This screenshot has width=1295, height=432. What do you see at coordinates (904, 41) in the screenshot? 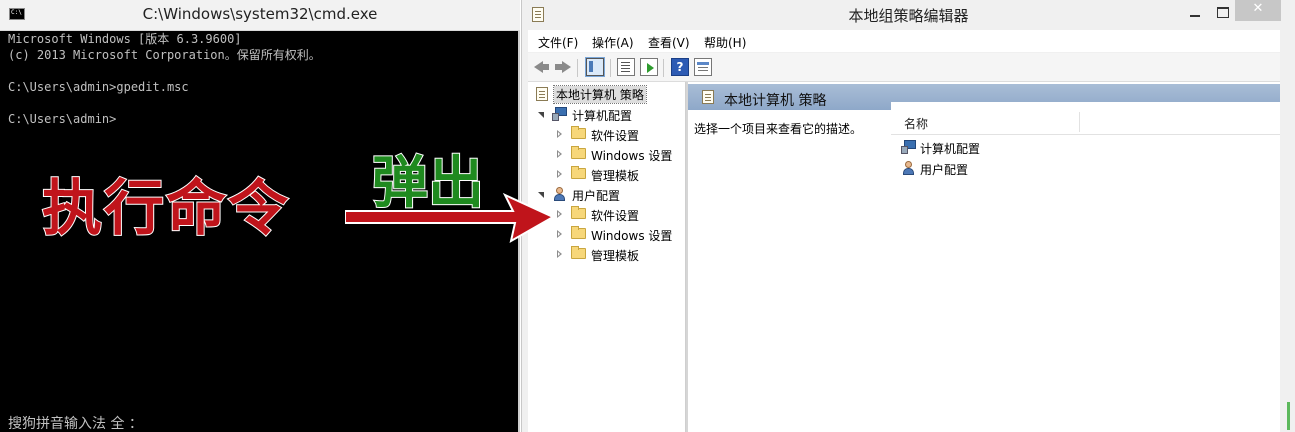
I see `menu-bar: 文件(F) 操作(A) 查看(V) 帮助(H)` at bounding box center [904, 41].